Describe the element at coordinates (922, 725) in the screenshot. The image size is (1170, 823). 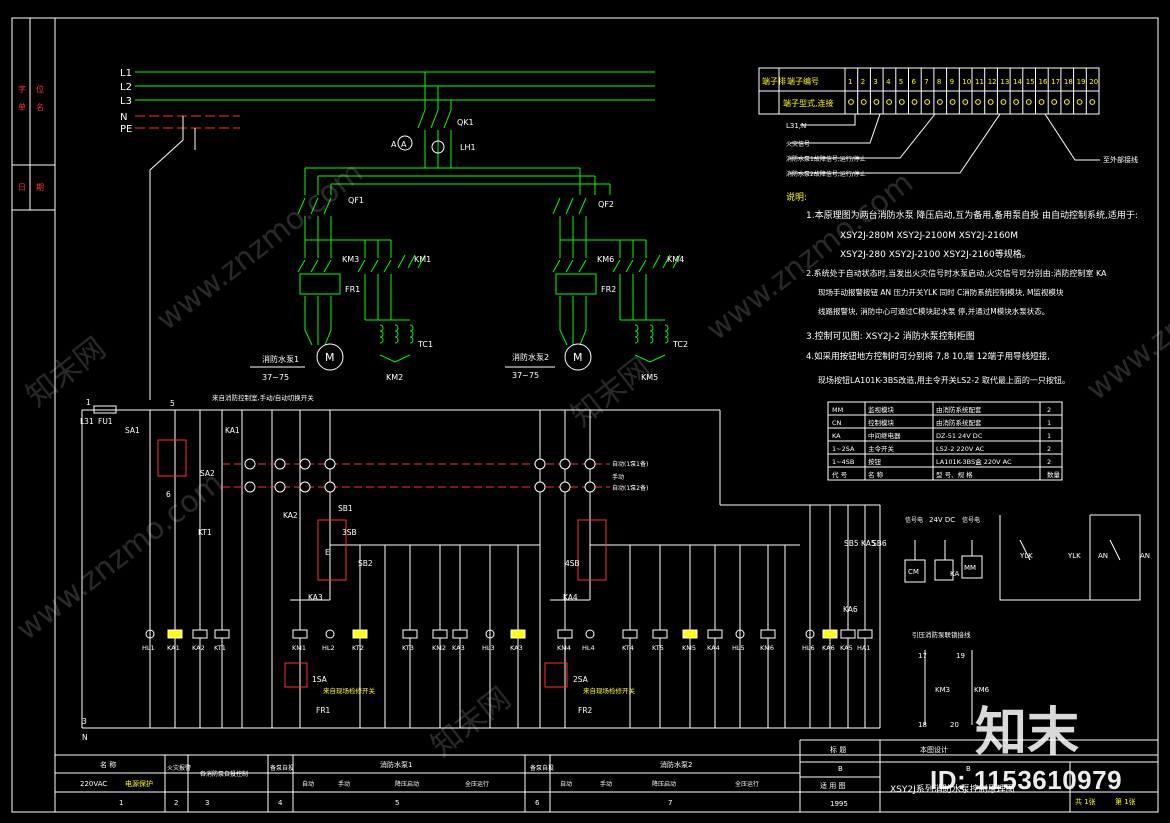
I see `n18-label: 18` at that location.